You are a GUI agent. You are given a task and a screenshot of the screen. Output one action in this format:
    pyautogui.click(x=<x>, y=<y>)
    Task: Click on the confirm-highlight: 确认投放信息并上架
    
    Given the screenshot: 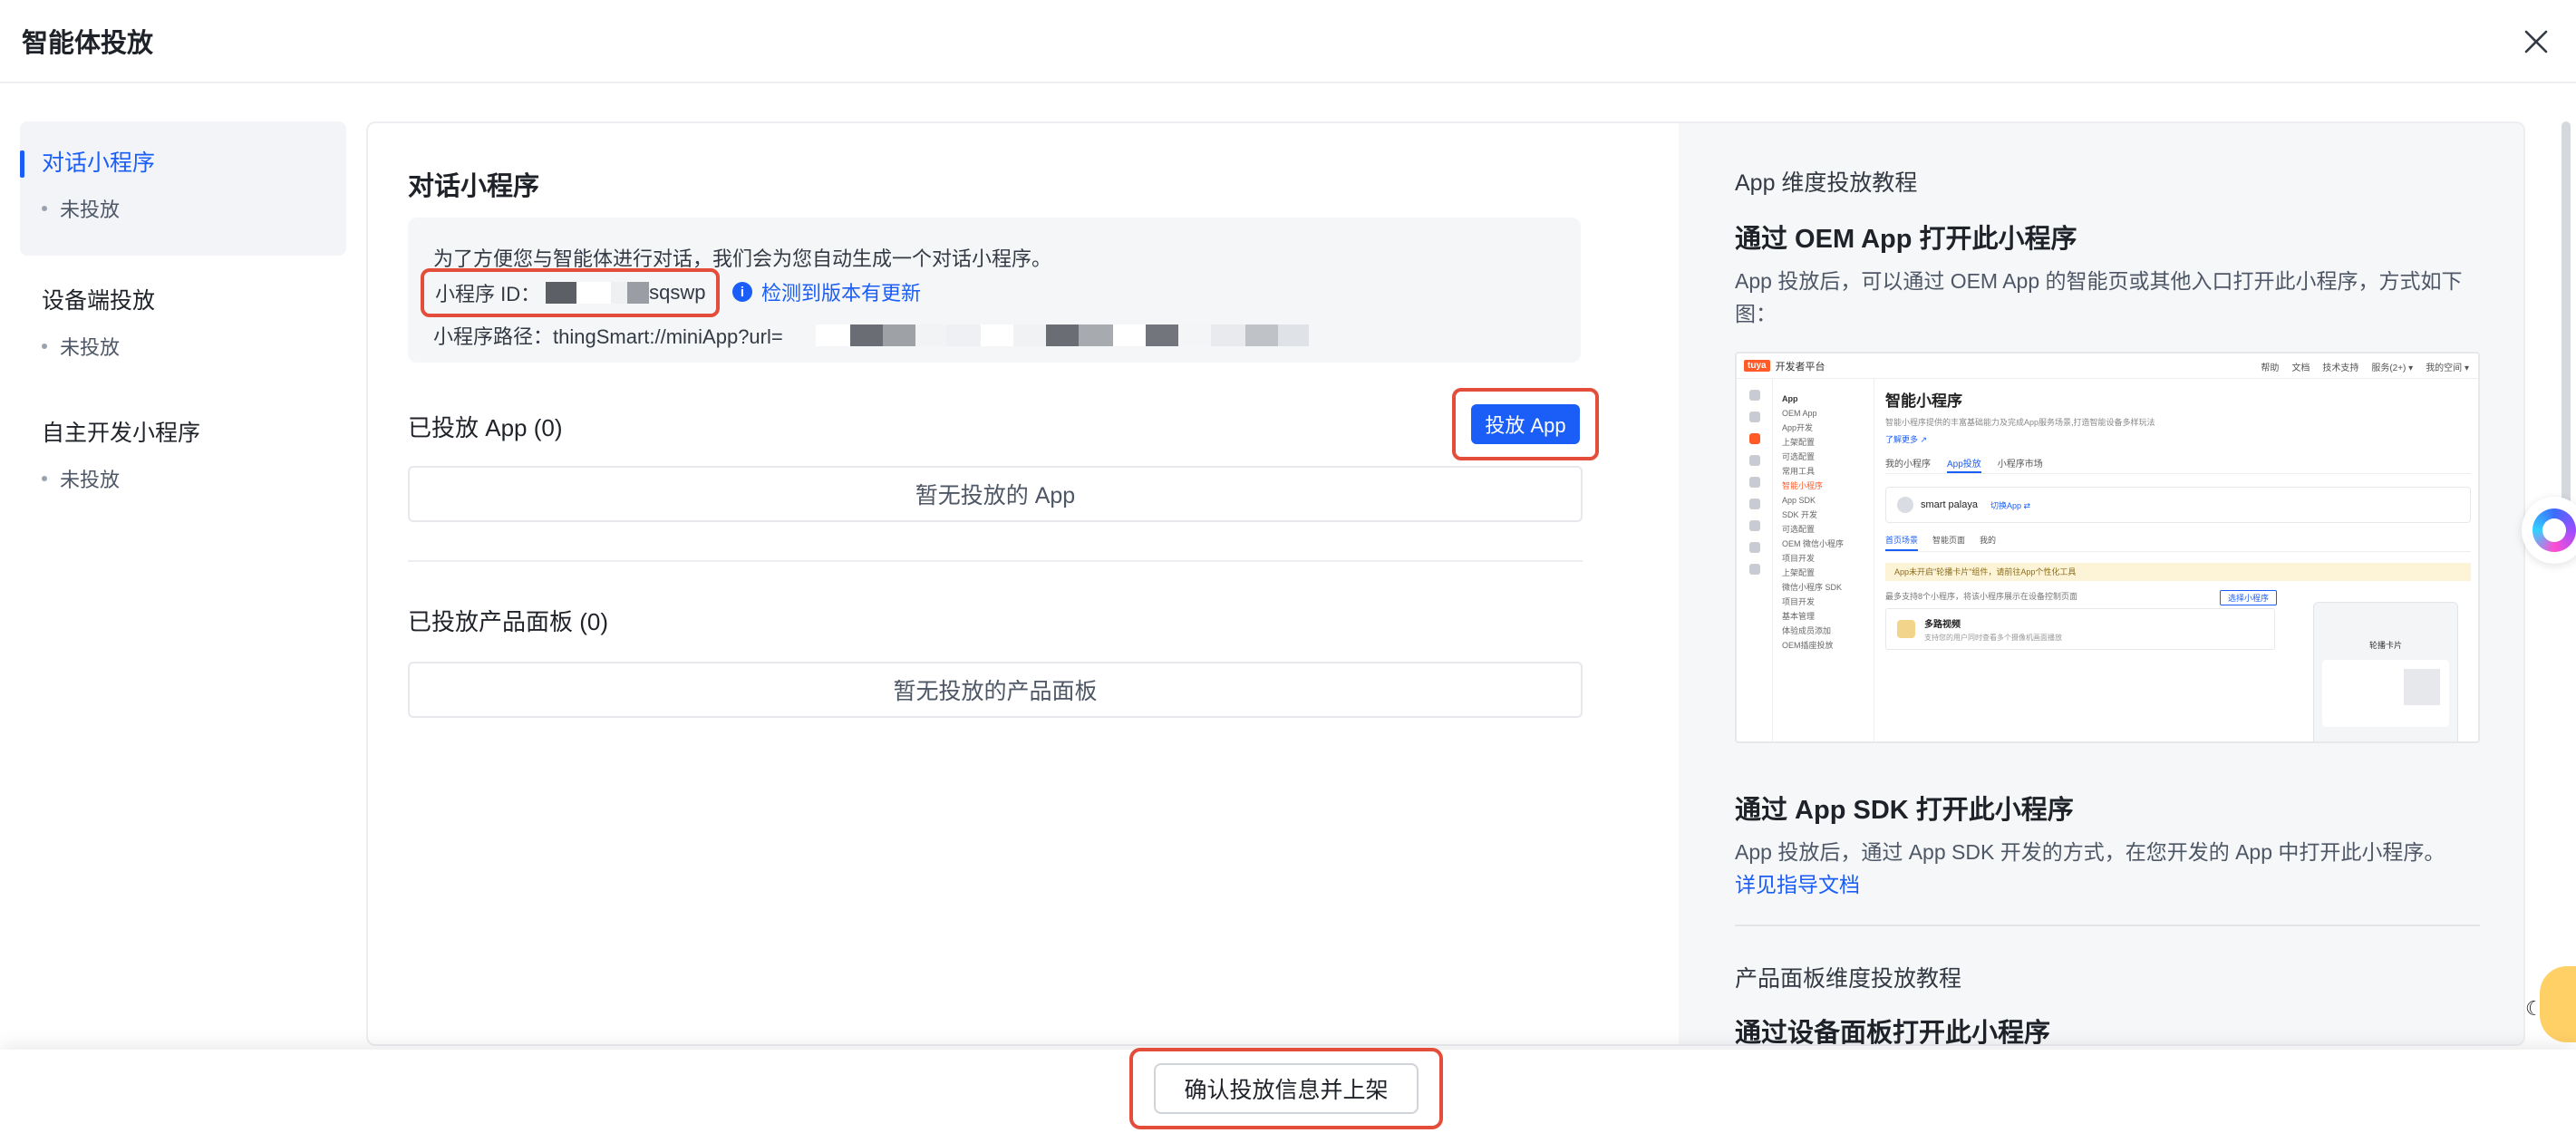 What is the action you would take?
    pyautogui.click(x=1286, y=1088)
    